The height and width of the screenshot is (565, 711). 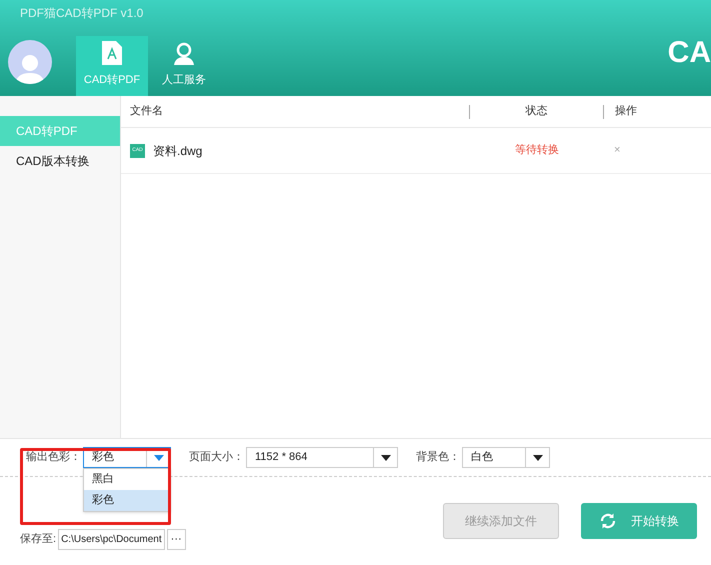 I want to click on column-header: 文件名, so click(x=146, y=112).